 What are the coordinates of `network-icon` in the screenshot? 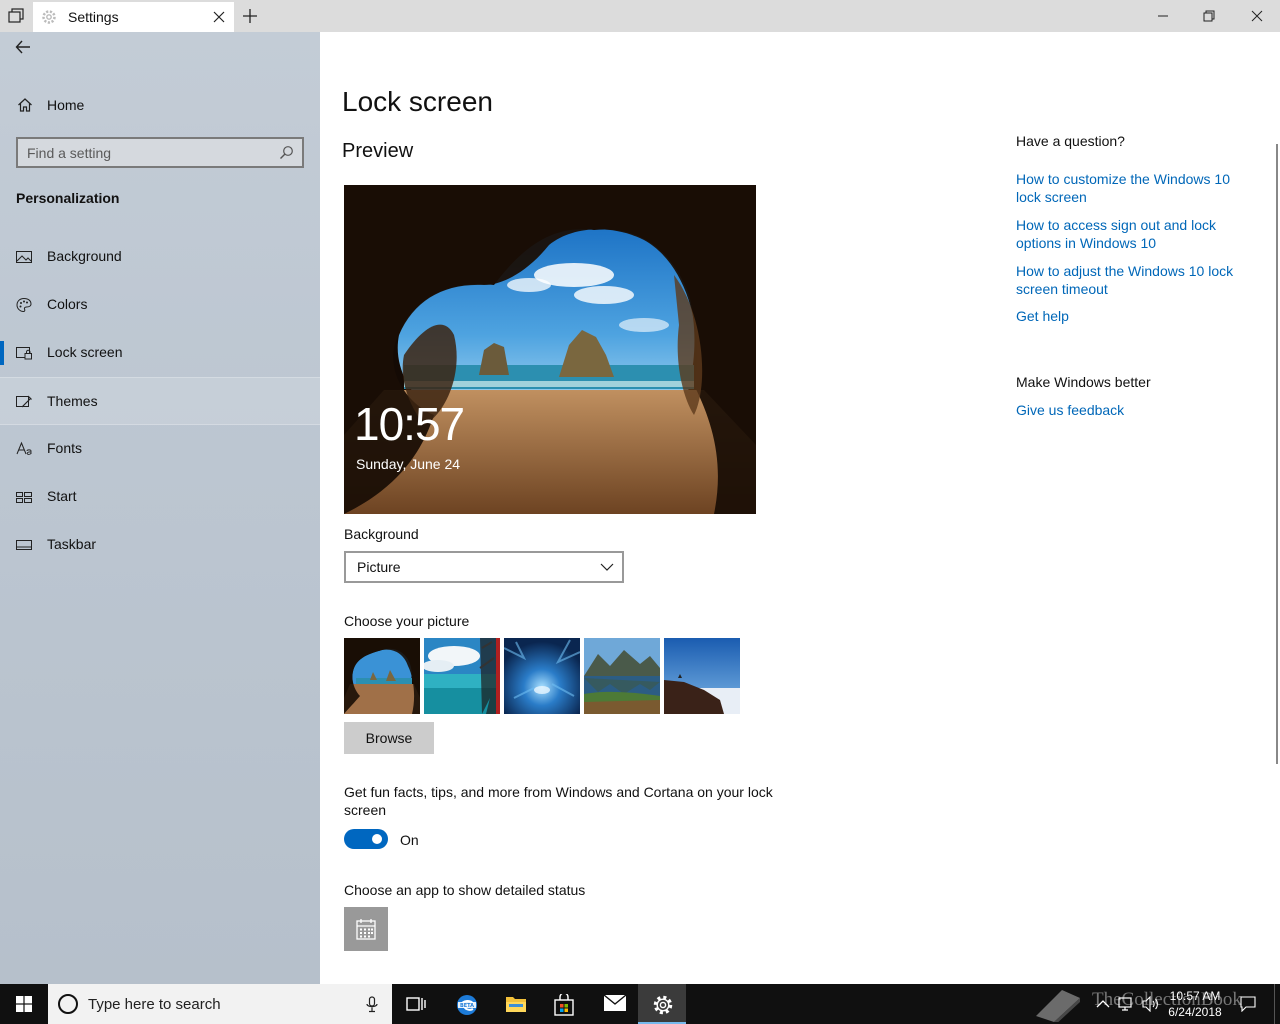 It's located at (1127, 1004).